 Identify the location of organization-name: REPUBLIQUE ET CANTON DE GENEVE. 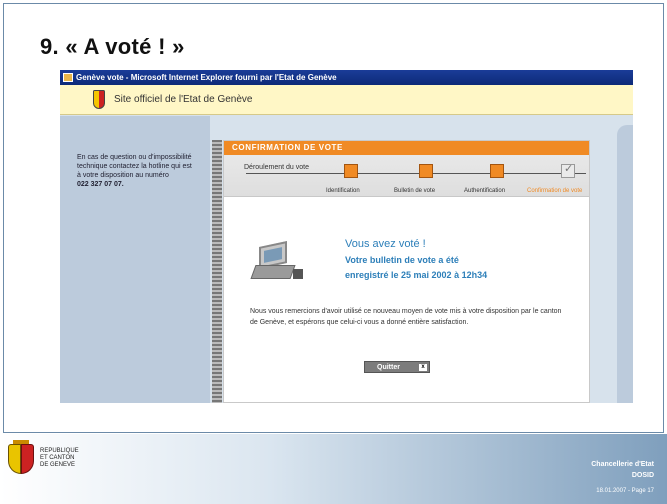
(70, 458).